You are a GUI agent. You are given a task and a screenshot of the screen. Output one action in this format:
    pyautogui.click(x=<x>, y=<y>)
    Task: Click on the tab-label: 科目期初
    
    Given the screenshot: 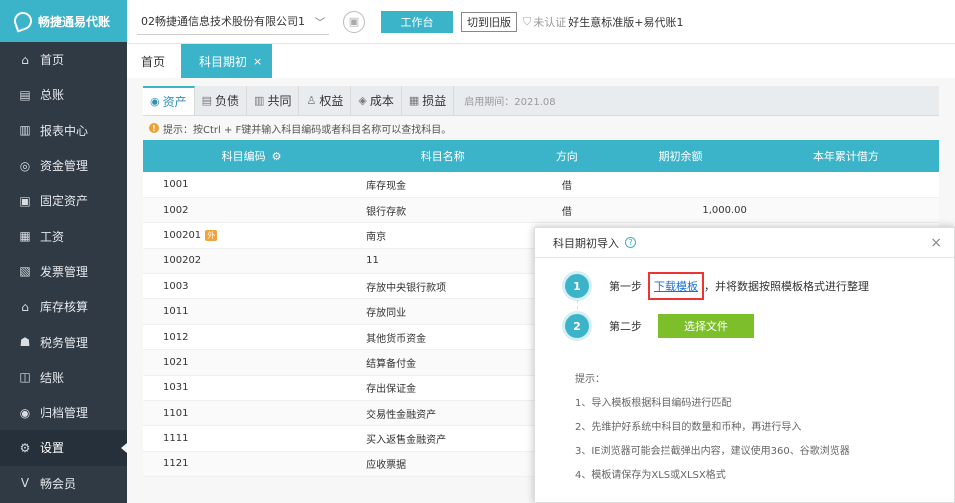 What is the action you would take?
    pyautogui.click(x=223, y=61)
    